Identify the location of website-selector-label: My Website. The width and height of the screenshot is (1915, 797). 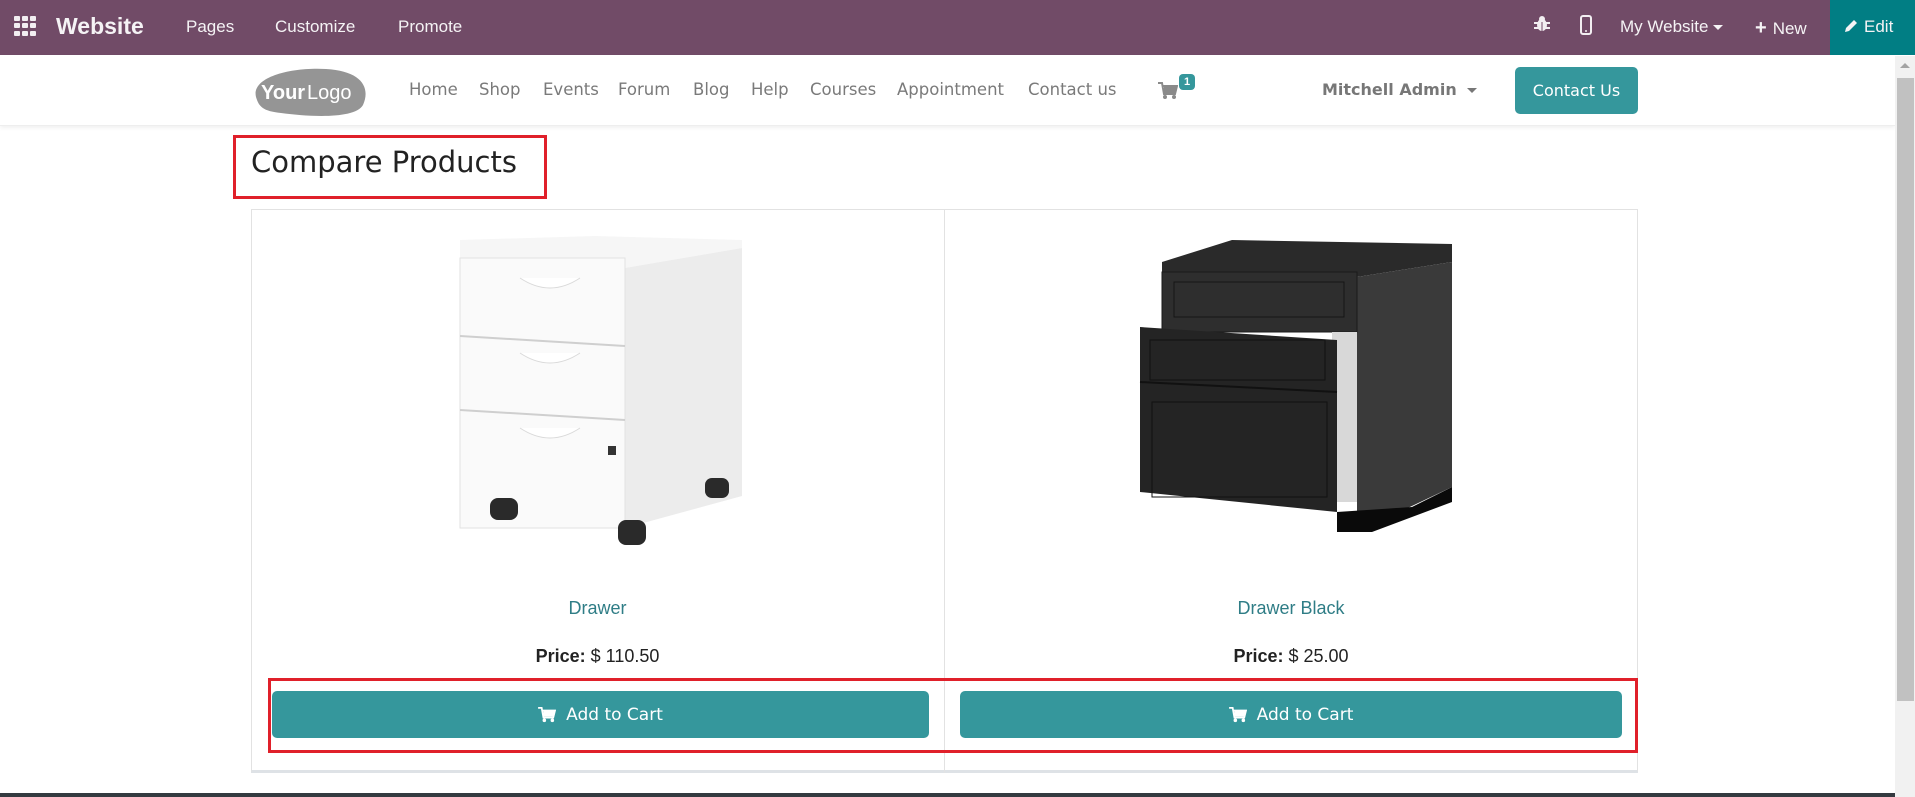
(1664, 26).